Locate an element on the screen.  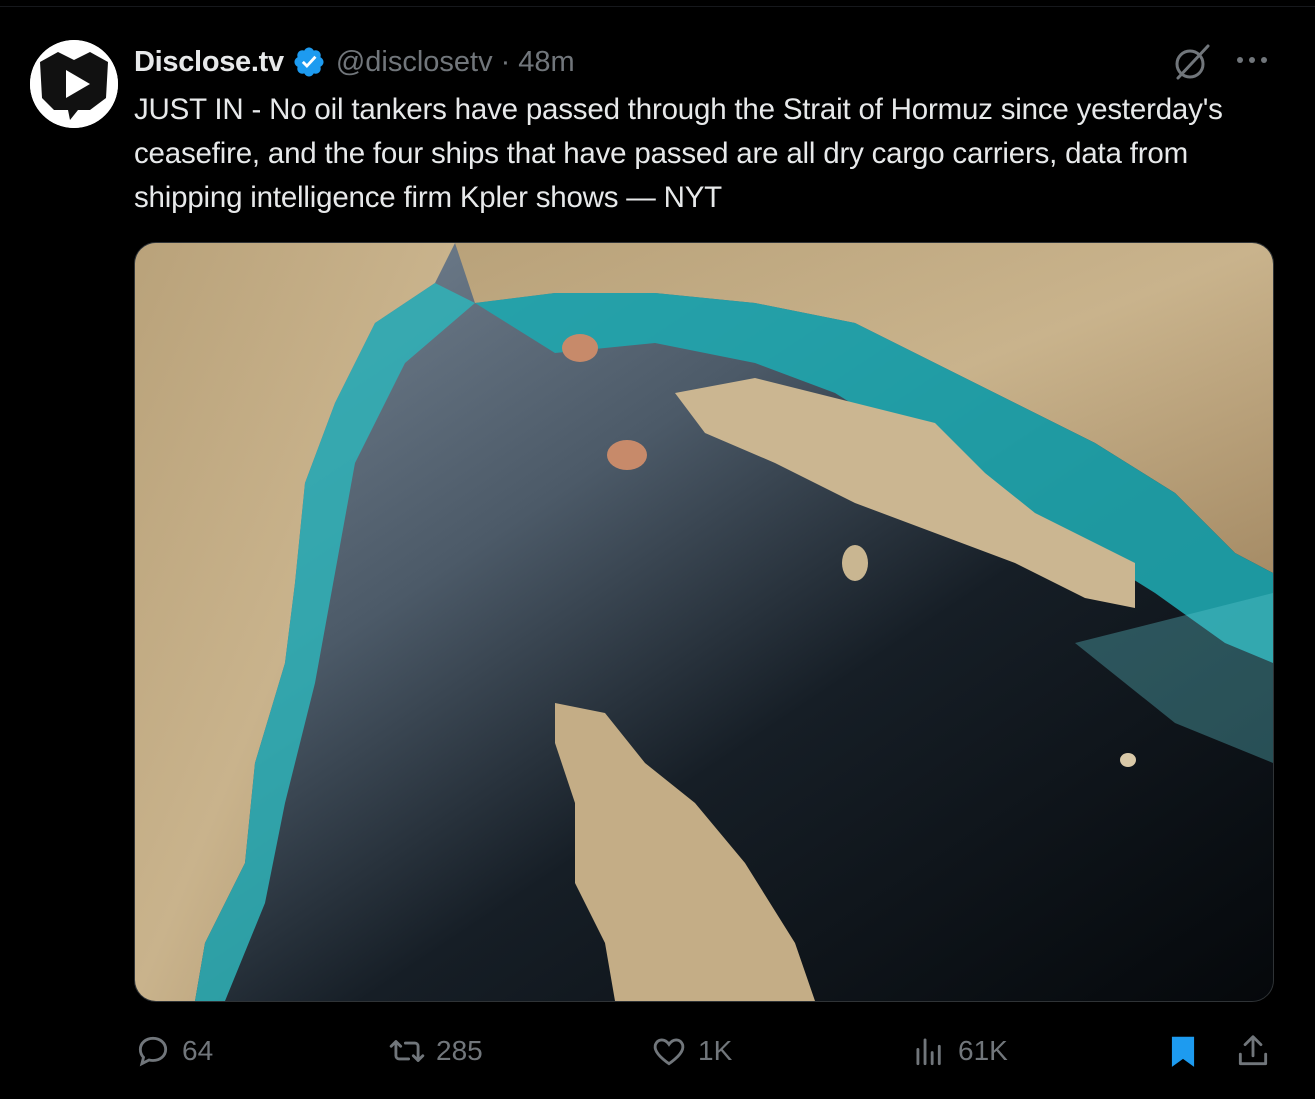
reply-button: 64 is located at coordinates (173, 1051).